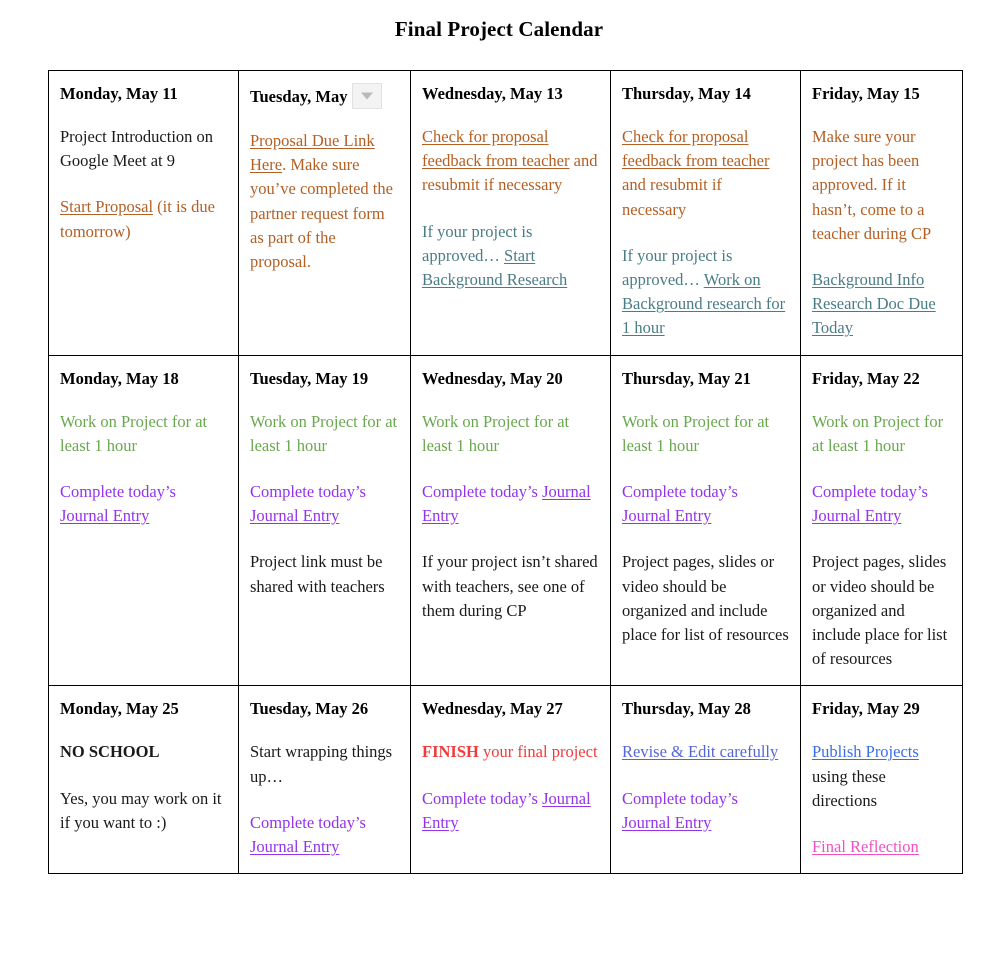  I want to click on day-note: Publish Projects using these directions, so click(881, 776).